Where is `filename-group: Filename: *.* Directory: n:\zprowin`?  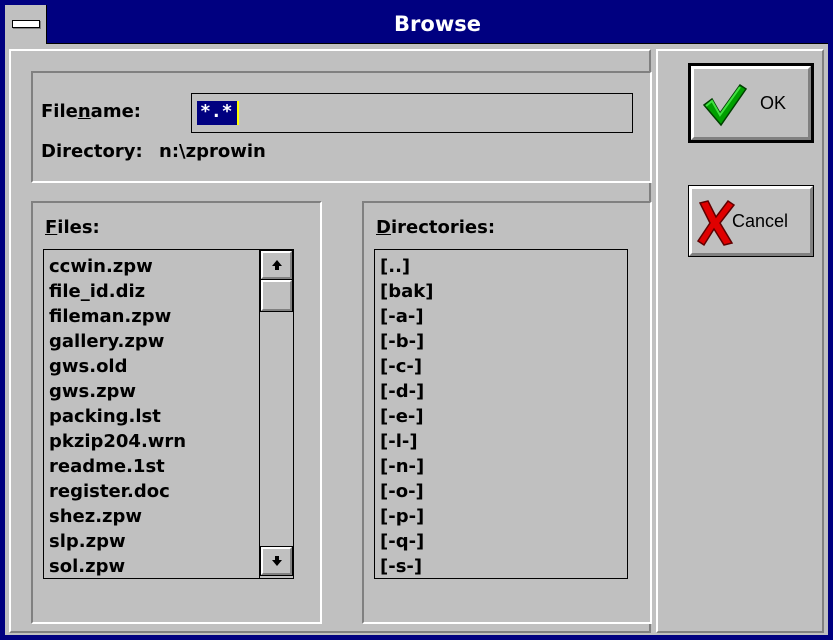 filename-group: Filename: *.* Directory: n:\zprowin is located at coordinates (341, 127).